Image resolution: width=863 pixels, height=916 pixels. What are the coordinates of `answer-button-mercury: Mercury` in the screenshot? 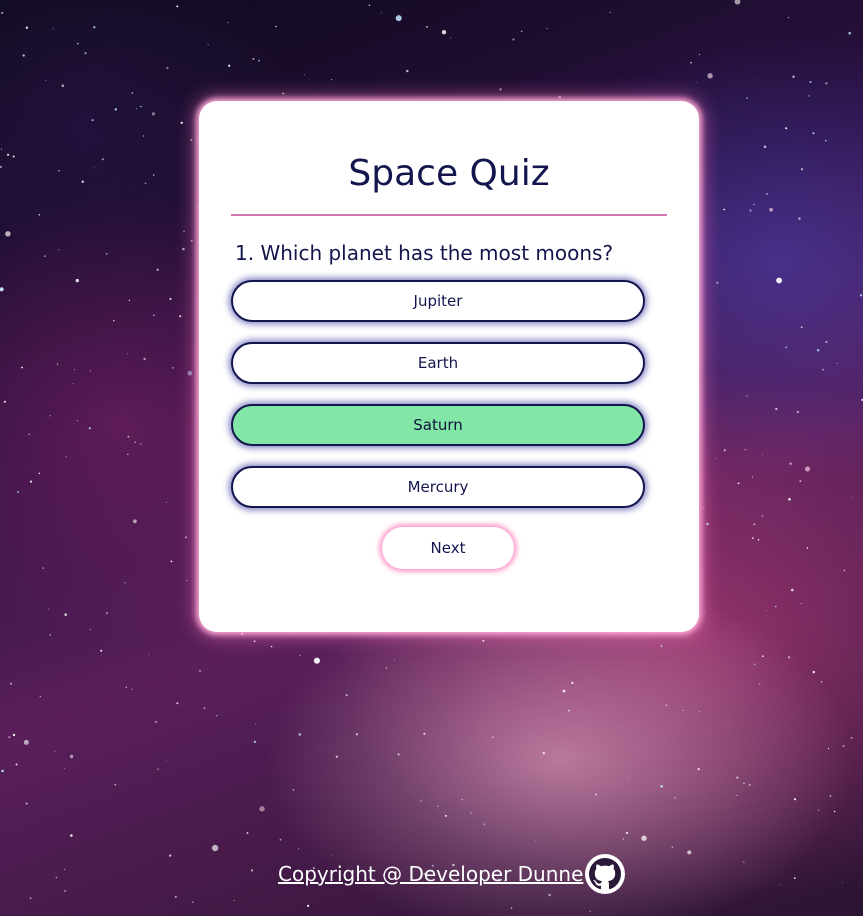 It's located at (438, 487).